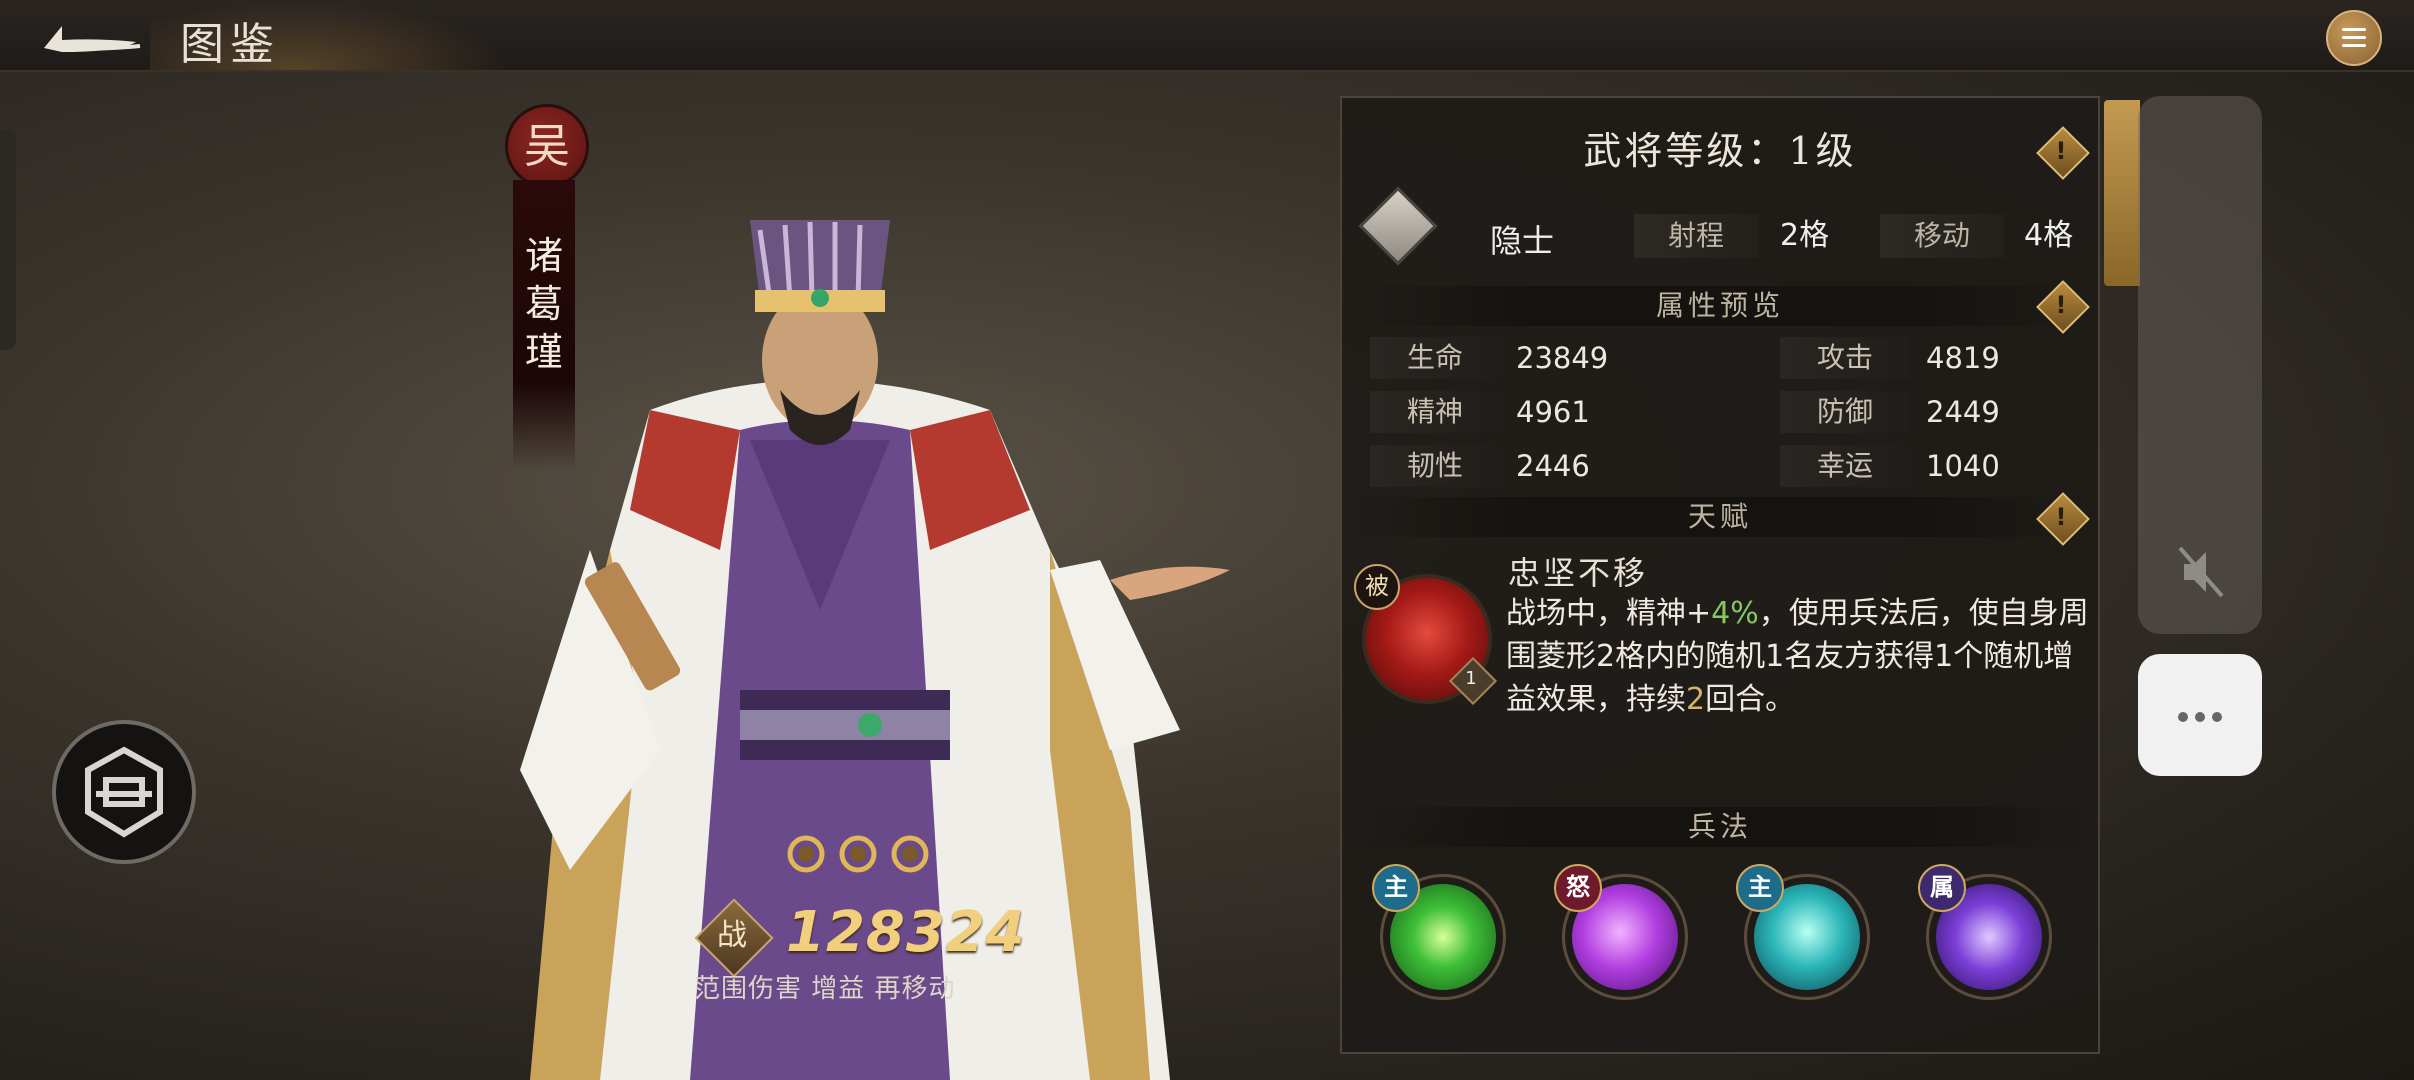 This screenshot has width=2414, height=1080. I want to click on more-options-button, so click(2200, 715).